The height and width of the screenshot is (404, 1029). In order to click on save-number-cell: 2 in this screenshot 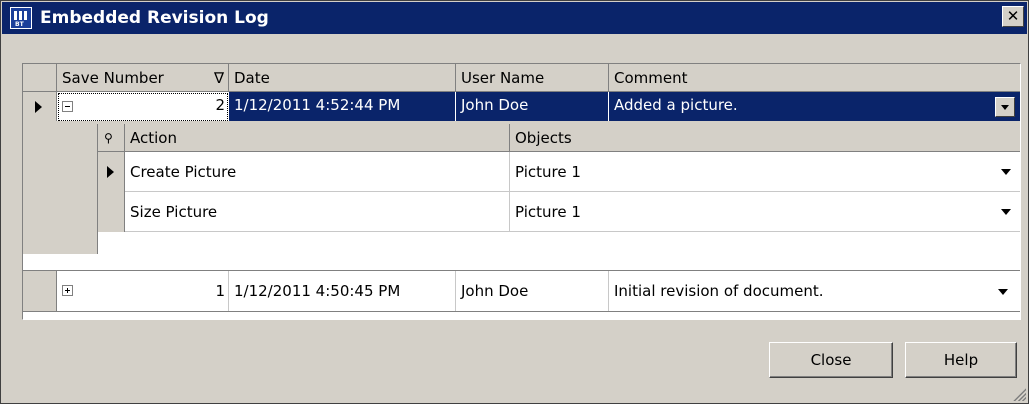, I will do `click(220, 105)`.